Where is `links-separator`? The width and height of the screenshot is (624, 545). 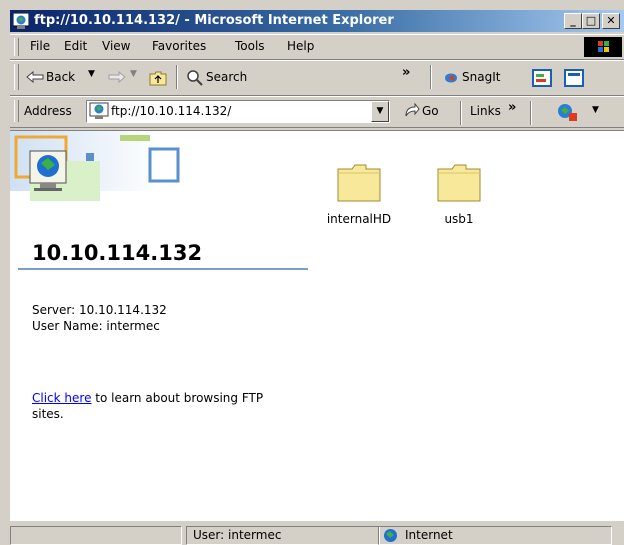 links-separator is located at coordinates (531, 113).